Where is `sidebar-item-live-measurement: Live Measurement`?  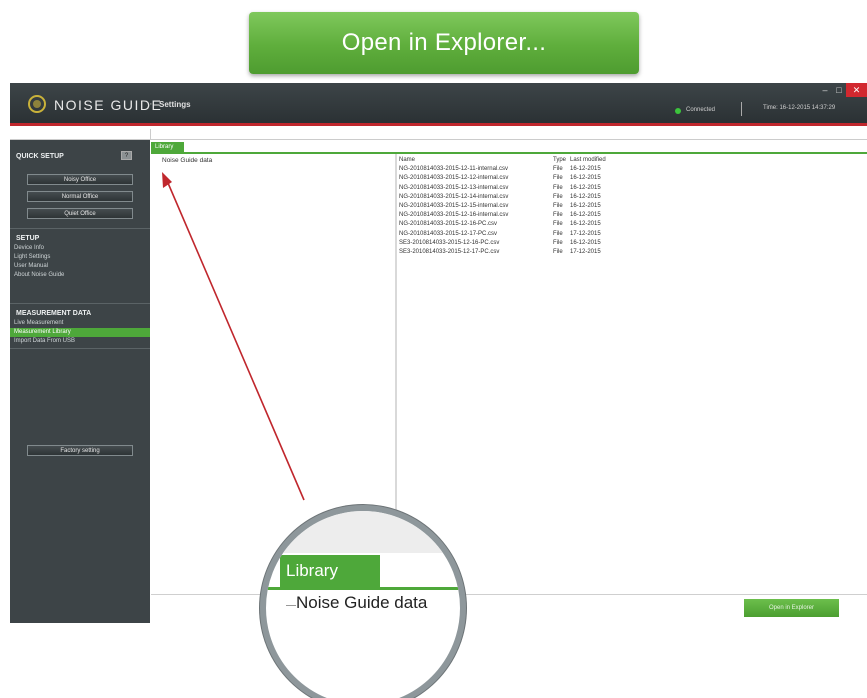
sidebar-item-live-measurement: Live Measurement is located at coordinates (38, 323).